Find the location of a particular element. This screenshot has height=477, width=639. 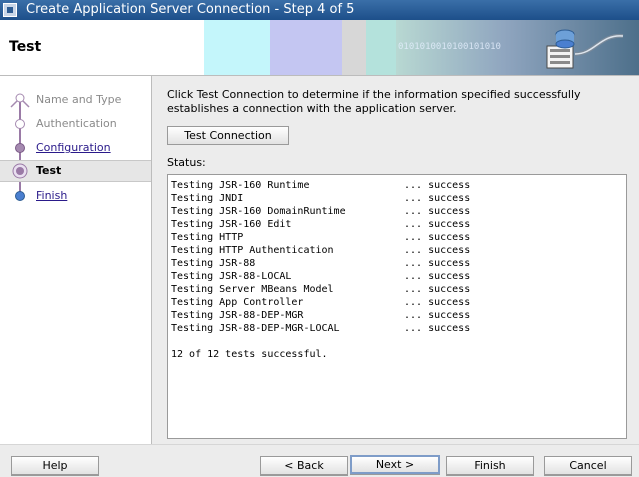

status-row: Testing JNDI ... success is located at coordinates (398, 198).